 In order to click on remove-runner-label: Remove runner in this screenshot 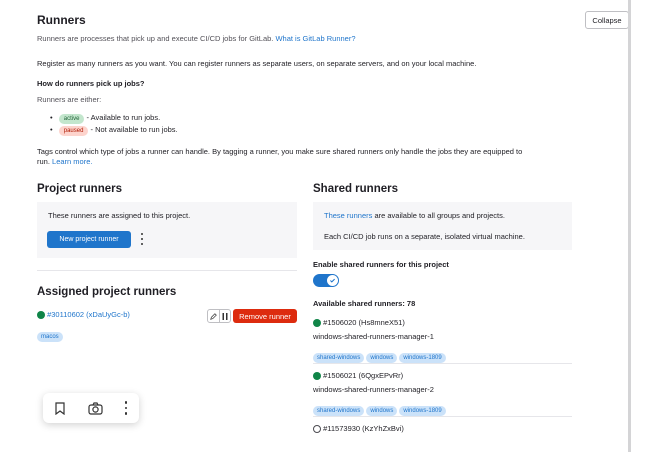, I will do `click(265, 316)`.